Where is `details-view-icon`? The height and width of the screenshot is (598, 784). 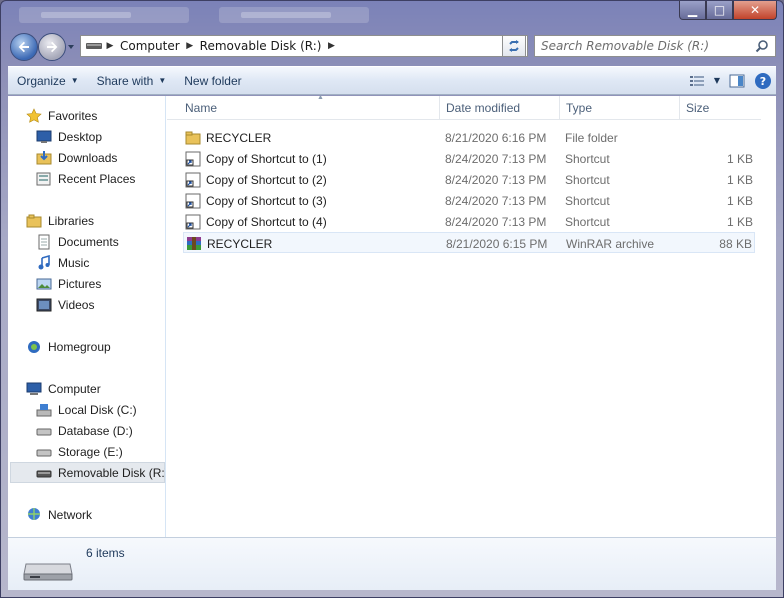
details-view-icon is located at coordinates (697, 80).